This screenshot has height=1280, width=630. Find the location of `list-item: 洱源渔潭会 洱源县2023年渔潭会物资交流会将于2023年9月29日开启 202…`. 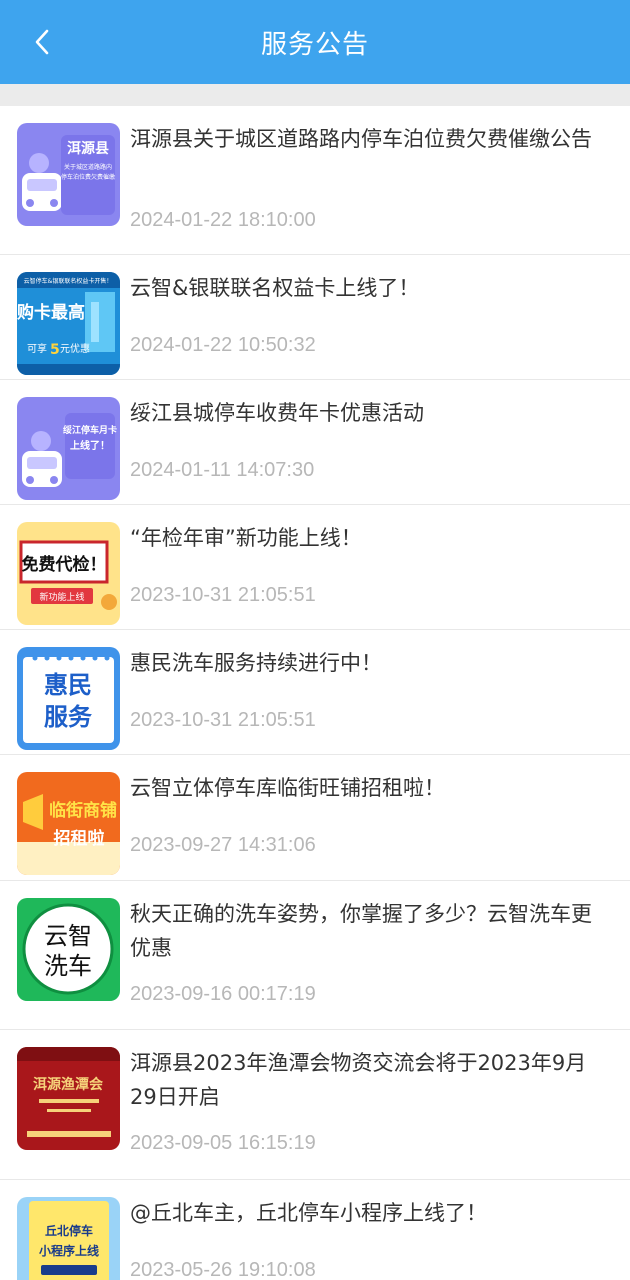

list-item: 洱源渔潭会 洱源县2023年渔潭会物资交流会将于2023年9月29日开启 202… is located at coordinates (315, 1105).